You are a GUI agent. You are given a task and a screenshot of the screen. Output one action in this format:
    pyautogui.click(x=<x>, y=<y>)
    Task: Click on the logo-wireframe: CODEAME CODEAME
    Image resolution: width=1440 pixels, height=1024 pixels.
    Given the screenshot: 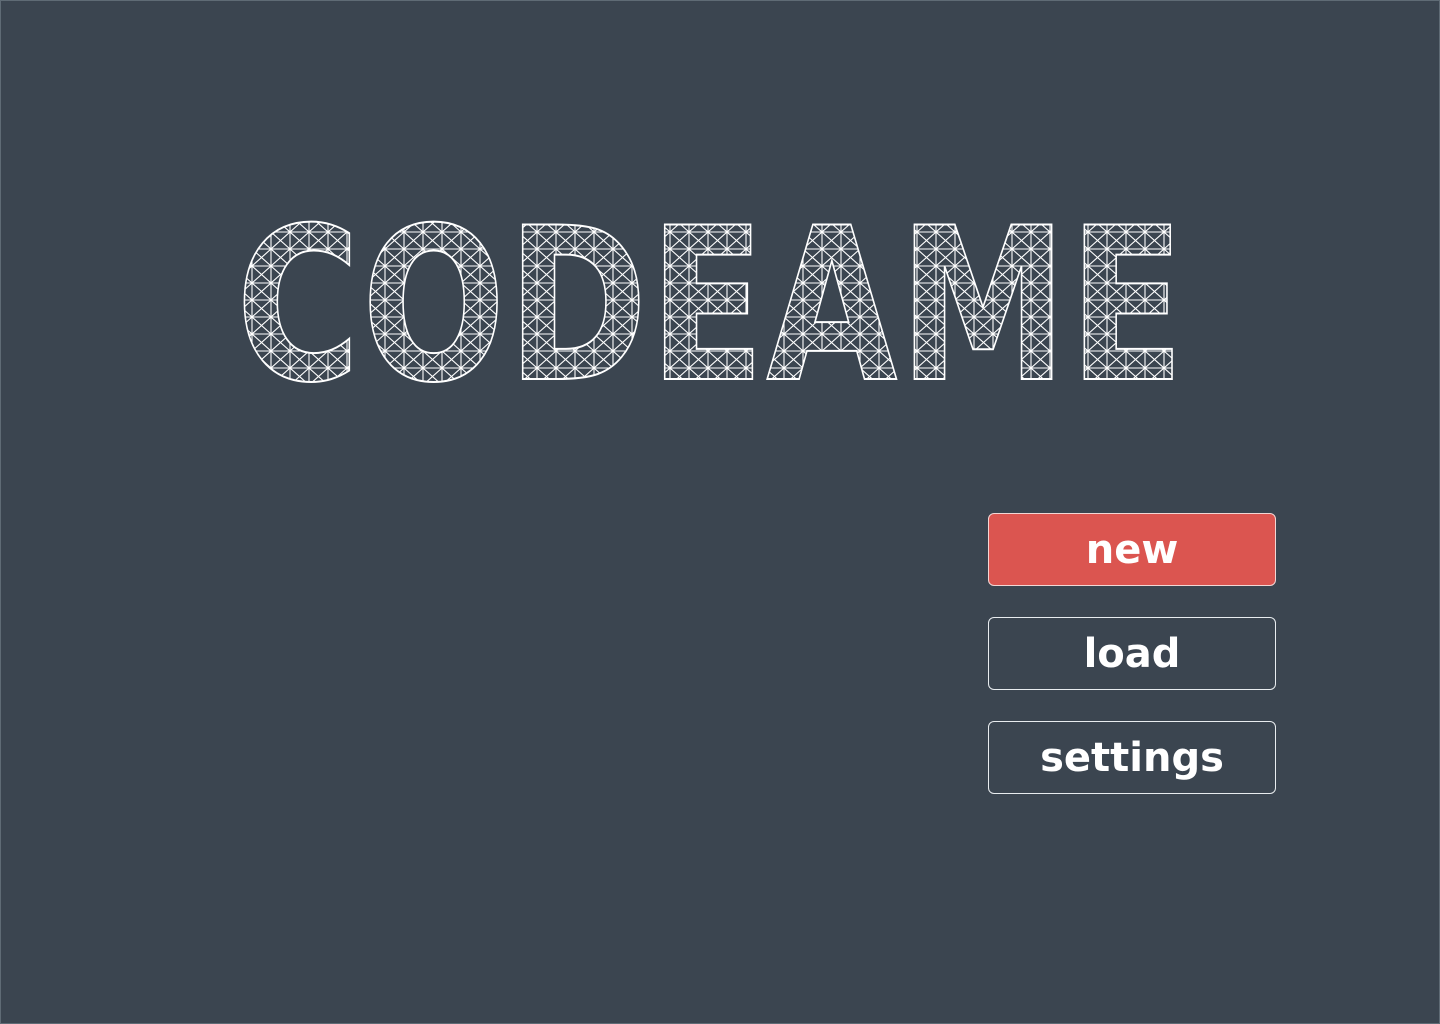 What is the action you would take?
    pyautogui.click(x=710, y=300)
    